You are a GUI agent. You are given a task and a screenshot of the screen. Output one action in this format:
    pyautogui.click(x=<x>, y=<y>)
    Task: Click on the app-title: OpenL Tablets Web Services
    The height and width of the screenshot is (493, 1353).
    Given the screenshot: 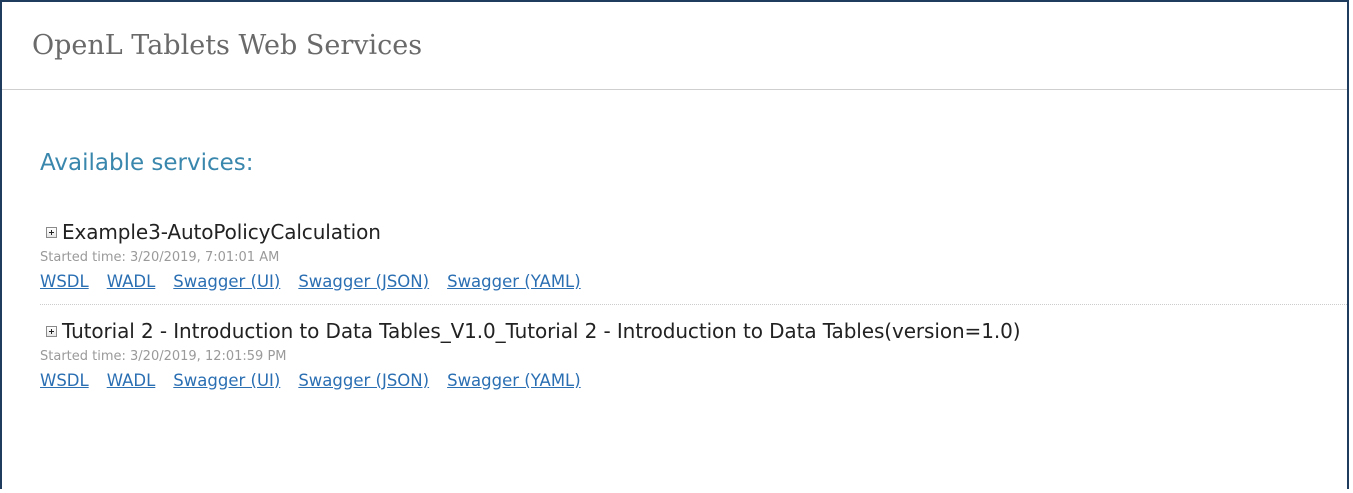 What is the action you would take?
    pyautogui.click(x=227, y=45)
    